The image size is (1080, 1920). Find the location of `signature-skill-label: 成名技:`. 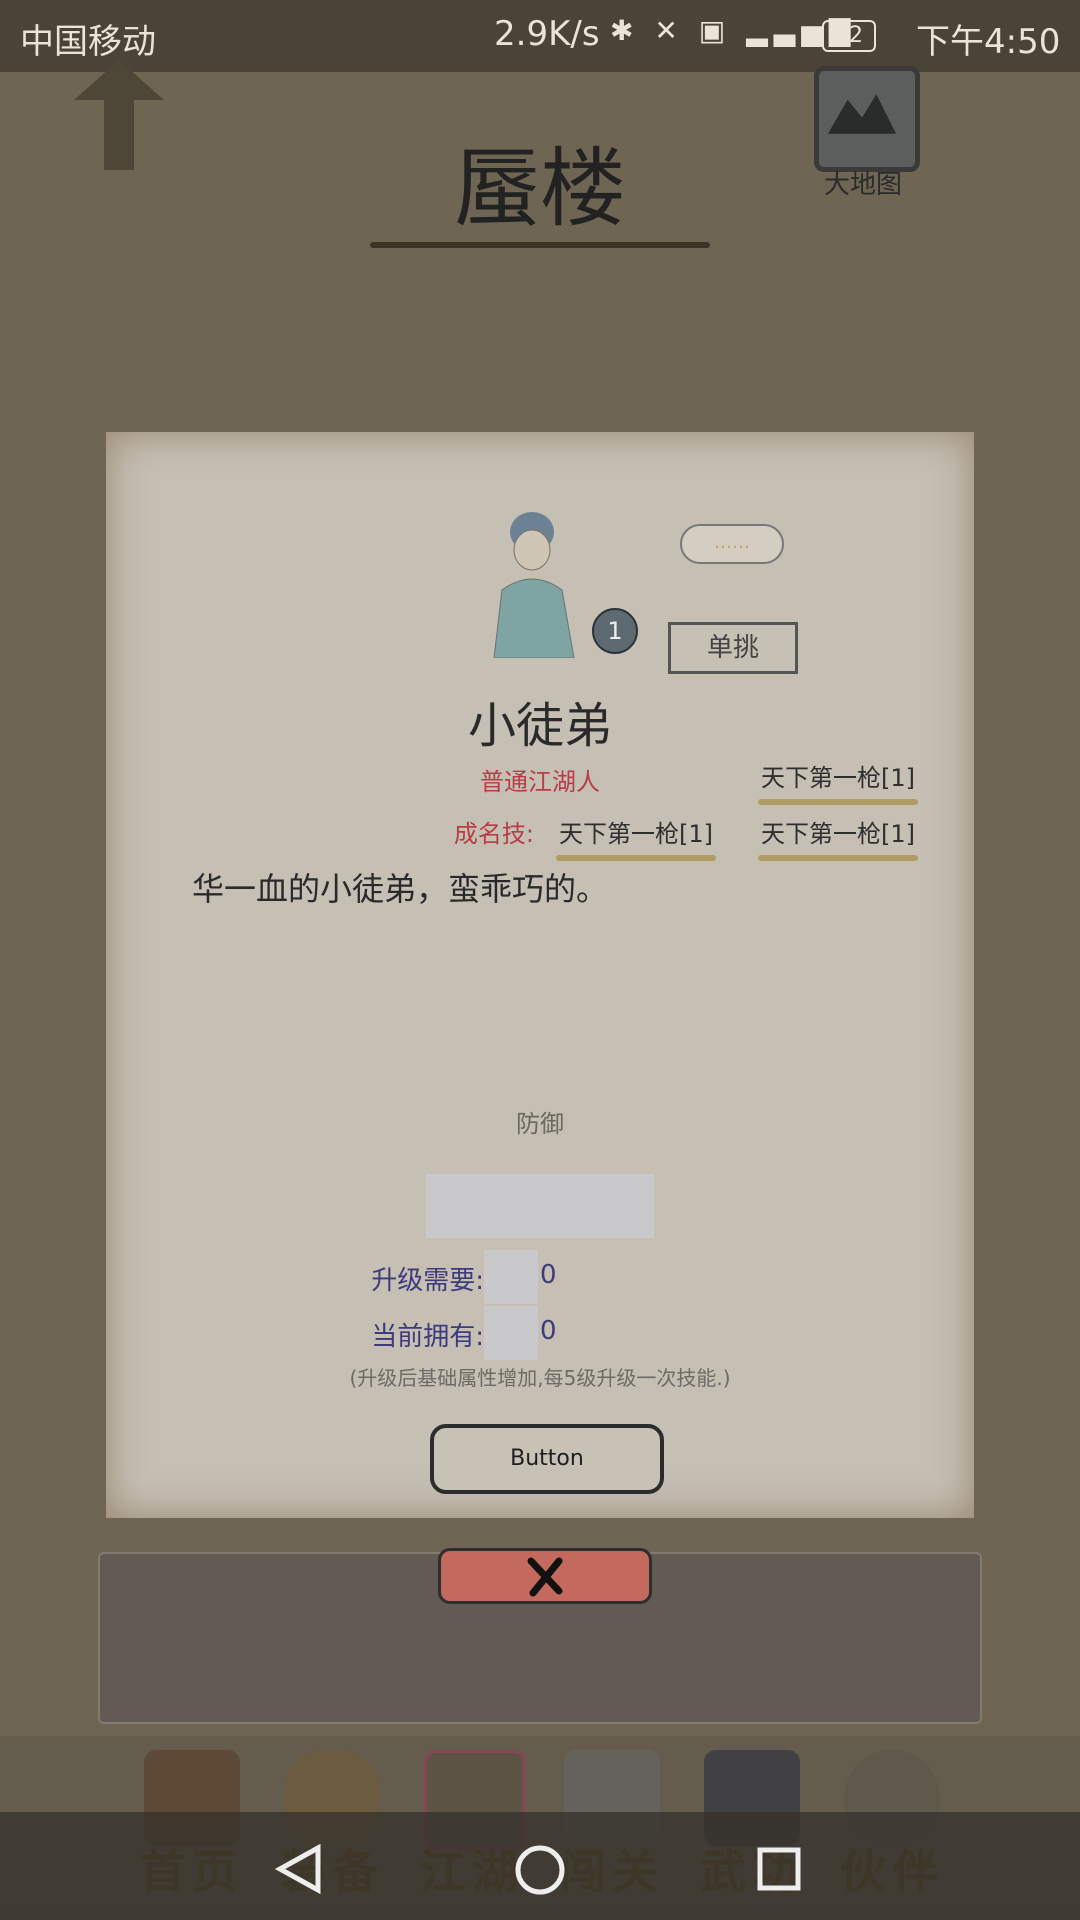

signature-skill-label: 成名技: is located at coordinates (493, 834).